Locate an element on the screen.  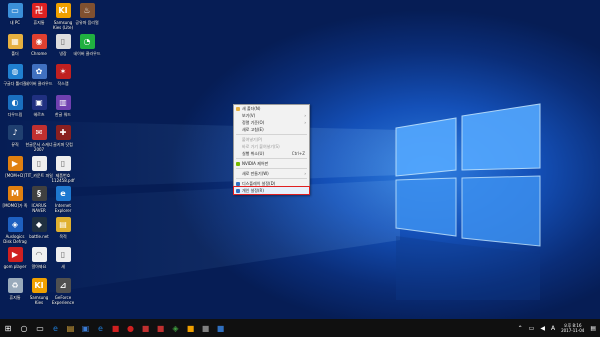
desktop-icon: ⊿ GeForce Experience is located at coordinates (63, 291).